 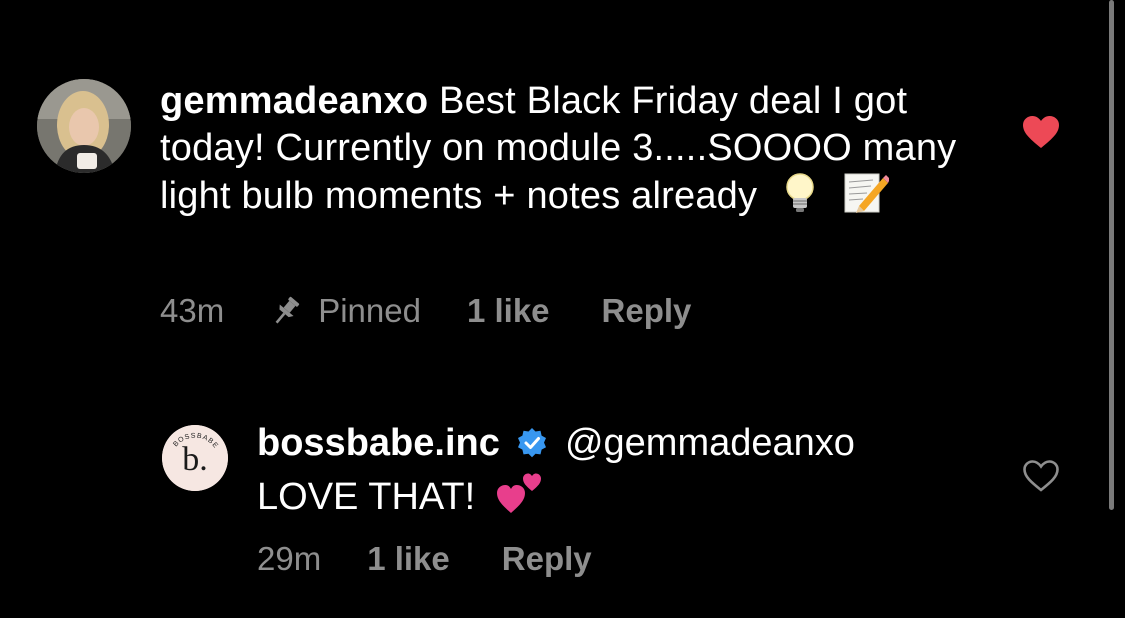 I want to click on heart-filled-icon, so click(x=1041, y=132).